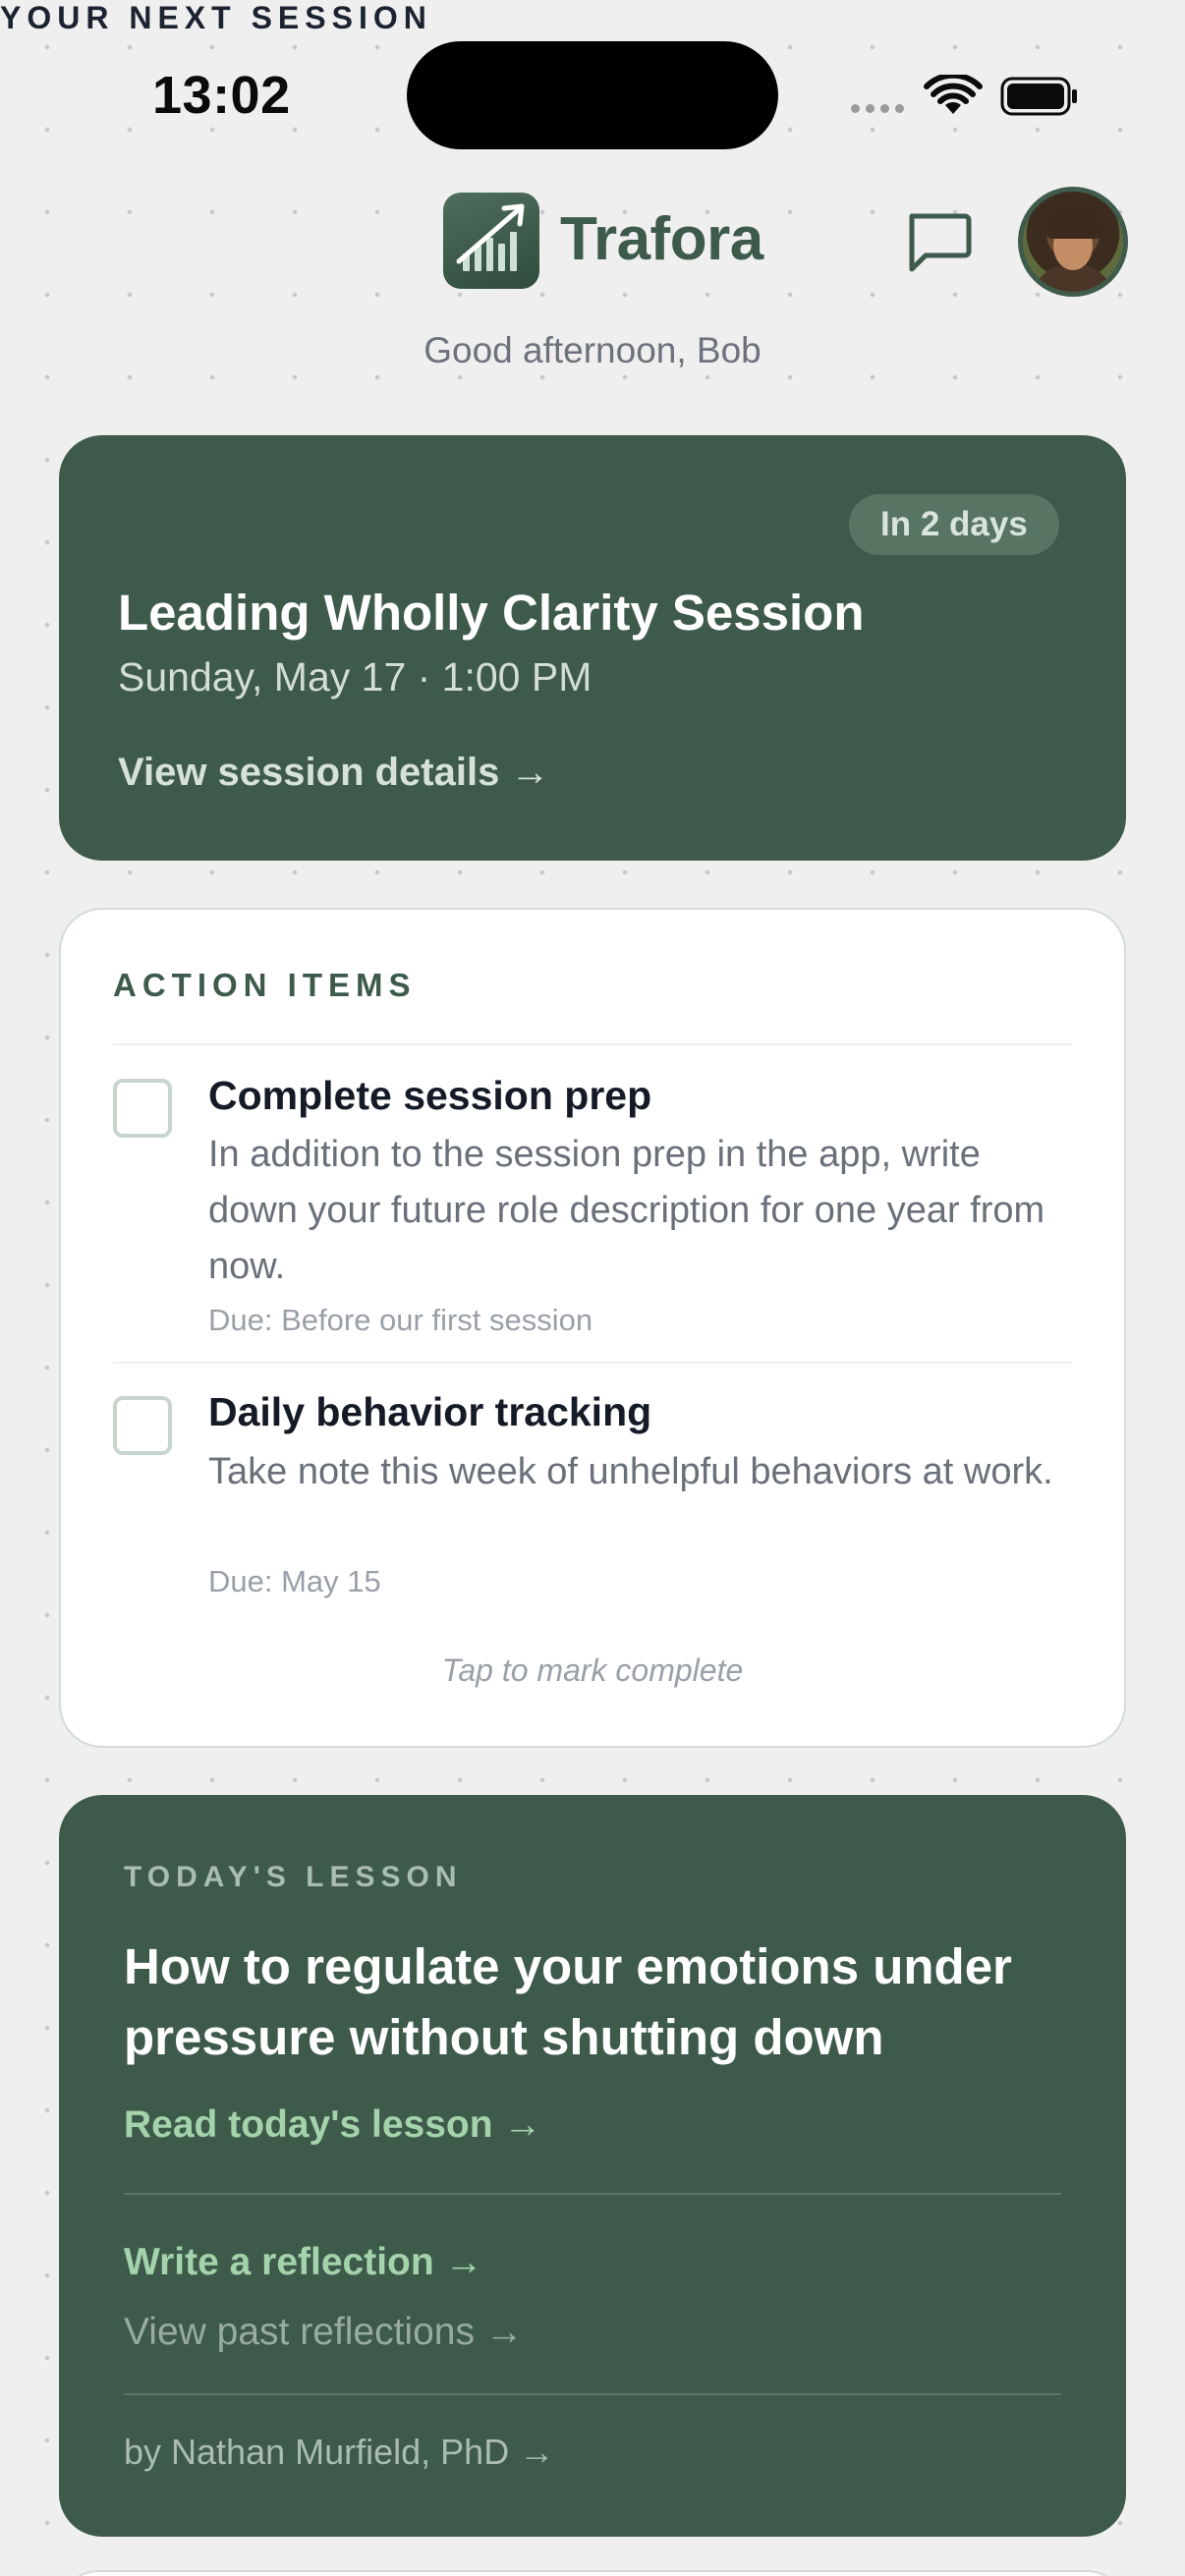 Image resolution: width=1185 pixels, height=2576 pixels. What do you see at coordinates (293, 1877) in the screenshot?
I see `lesson-eyebrow: TODAY'S LESSON` at bounding box center [293, 1877].